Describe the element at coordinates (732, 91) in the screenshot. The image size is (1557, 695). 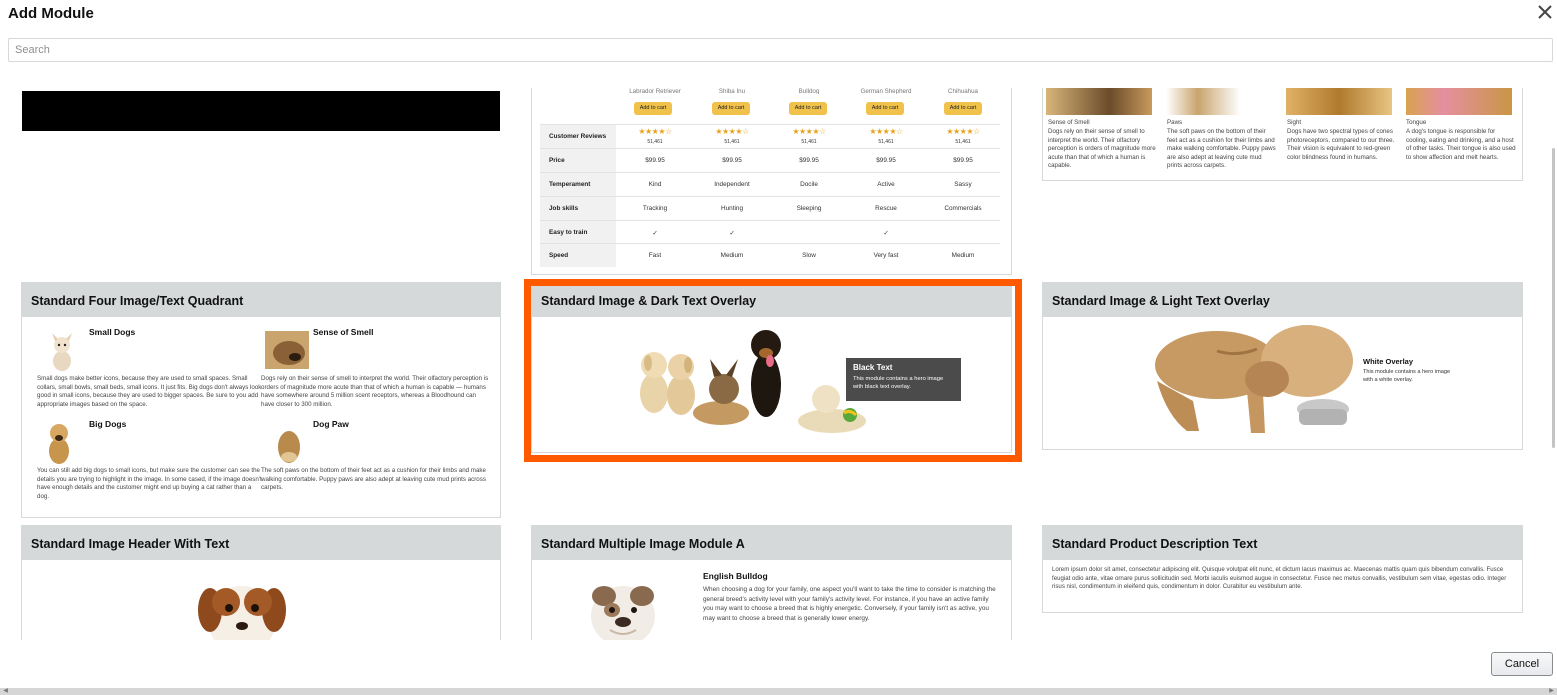
I see `product-name: Shiba Inu` at that location.